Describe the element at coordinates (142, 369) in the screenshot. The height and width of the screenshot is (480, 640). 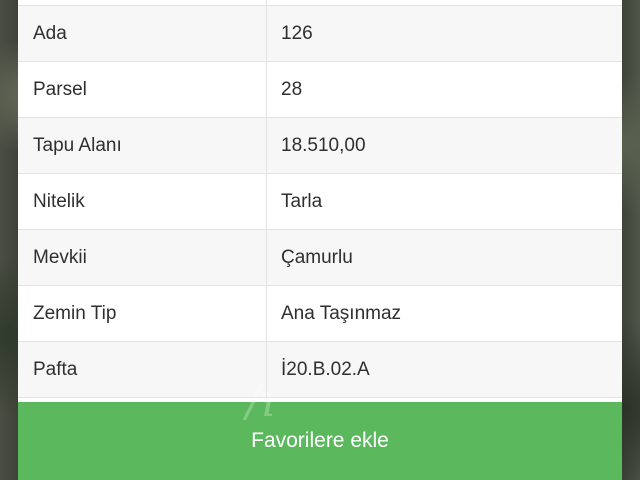
I see `property-key: Pafta` at that location.